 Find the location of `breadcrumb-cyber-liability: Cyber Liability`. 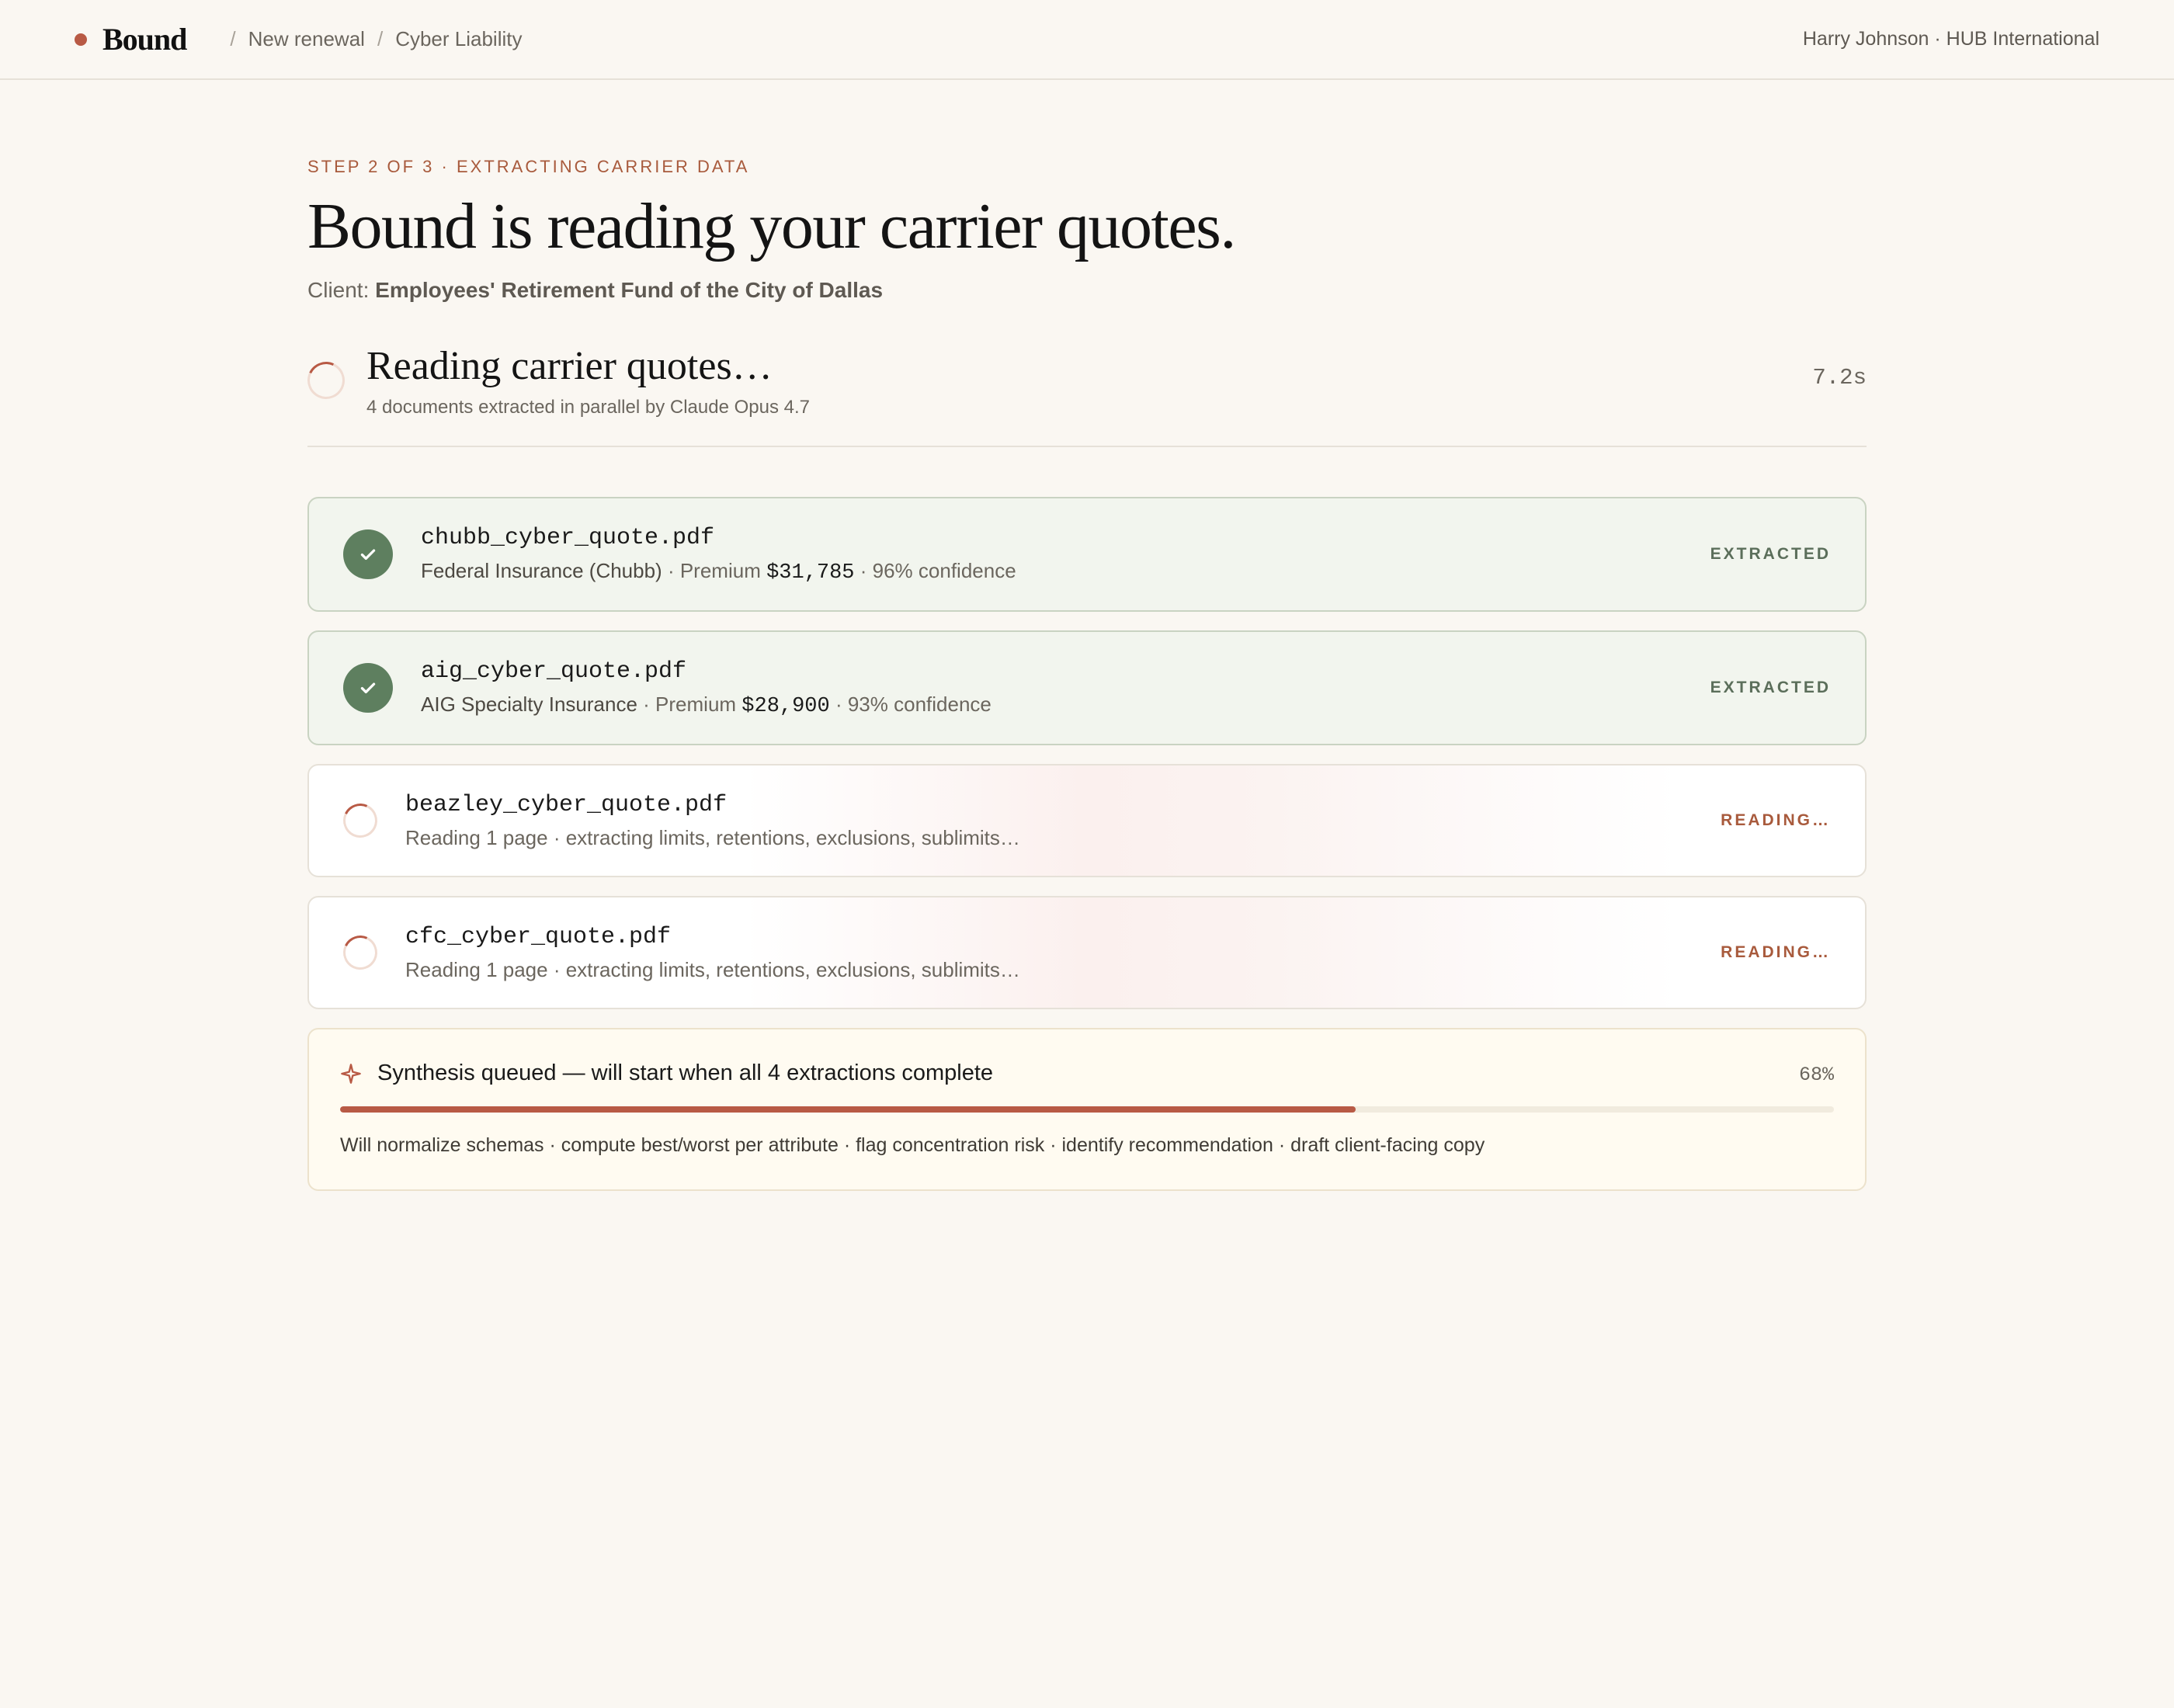

breadcrumb-cyber-liability: Cyber Liability is located at coordinates (459, 39).